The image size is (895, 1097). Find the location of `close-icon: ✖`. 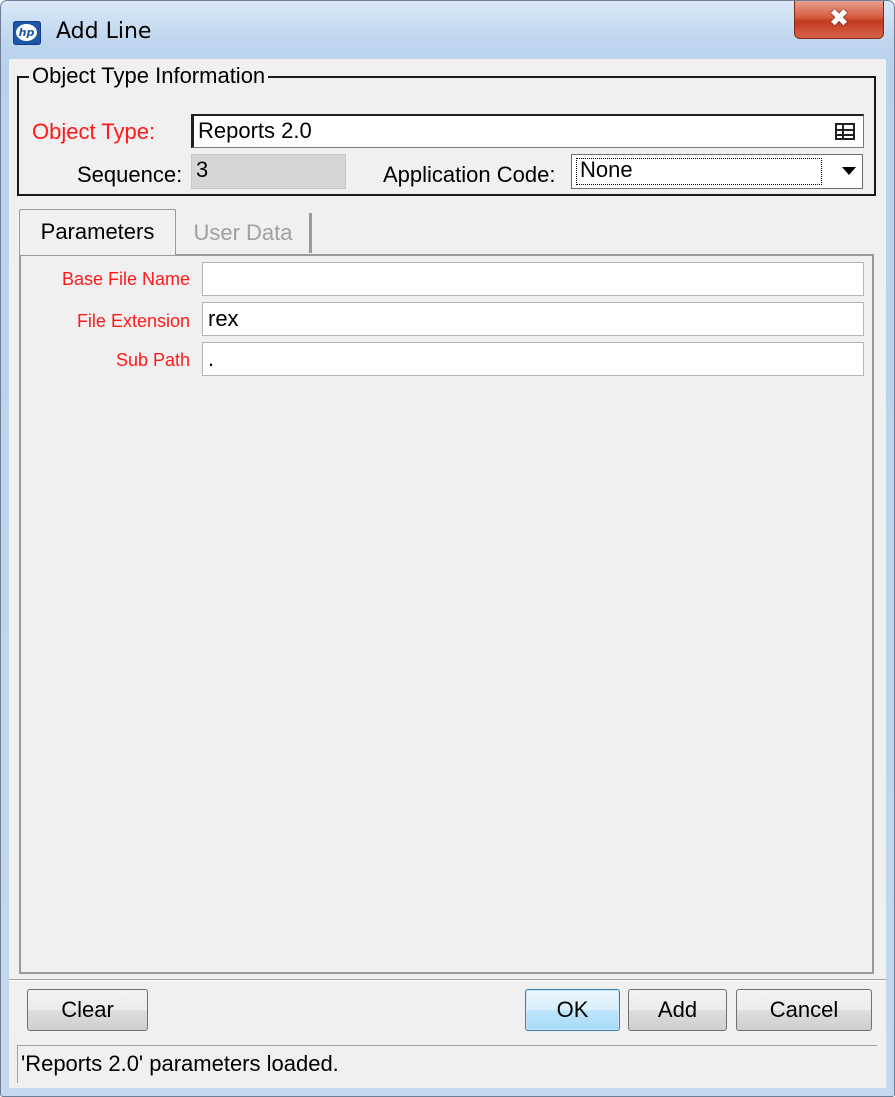

close-icon: ✖ is located at coordinates (839, 18).